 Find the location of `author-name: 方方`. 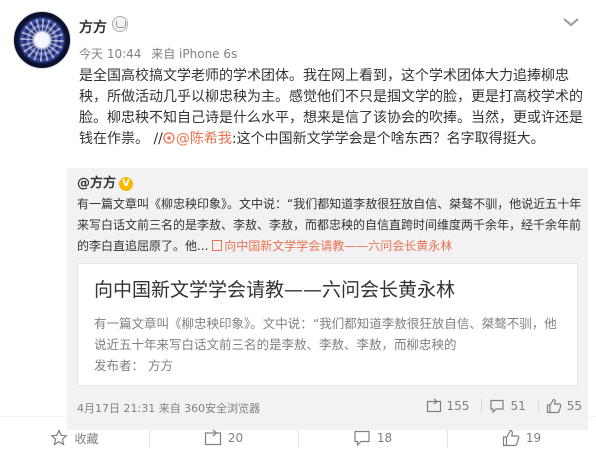

author-name: 方方 is located at coordinates (93, 27).